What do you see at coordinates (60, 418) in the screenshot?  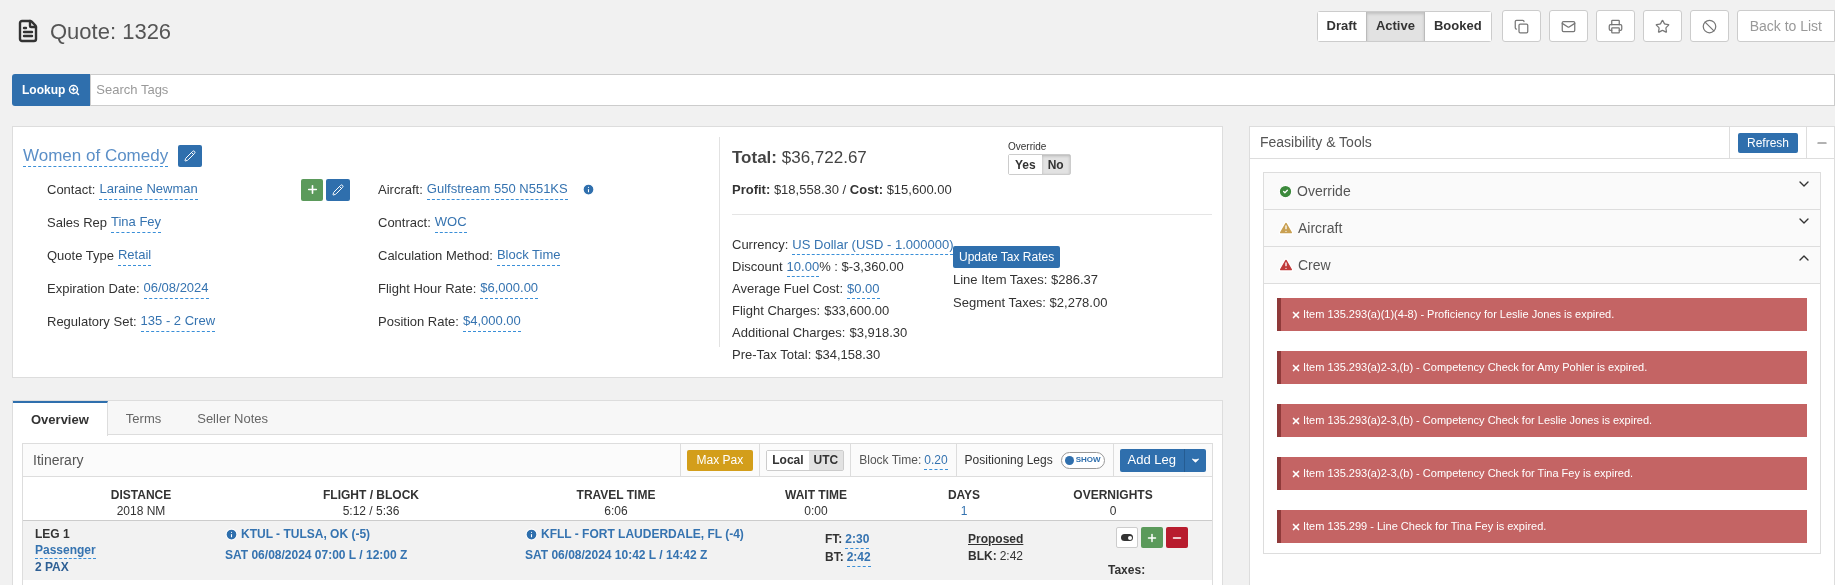 I see `tab: Overview` at bounding box center [60, 418].